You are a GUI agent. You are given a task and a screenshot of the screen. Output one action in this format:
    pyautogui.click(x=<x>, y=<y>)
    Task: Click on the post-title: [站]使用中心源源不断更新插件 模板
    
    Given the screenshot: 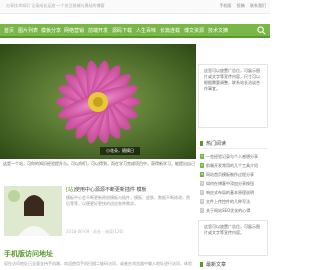 What is the action you would take?
    pyautogui.click(x=106, y=189)
    